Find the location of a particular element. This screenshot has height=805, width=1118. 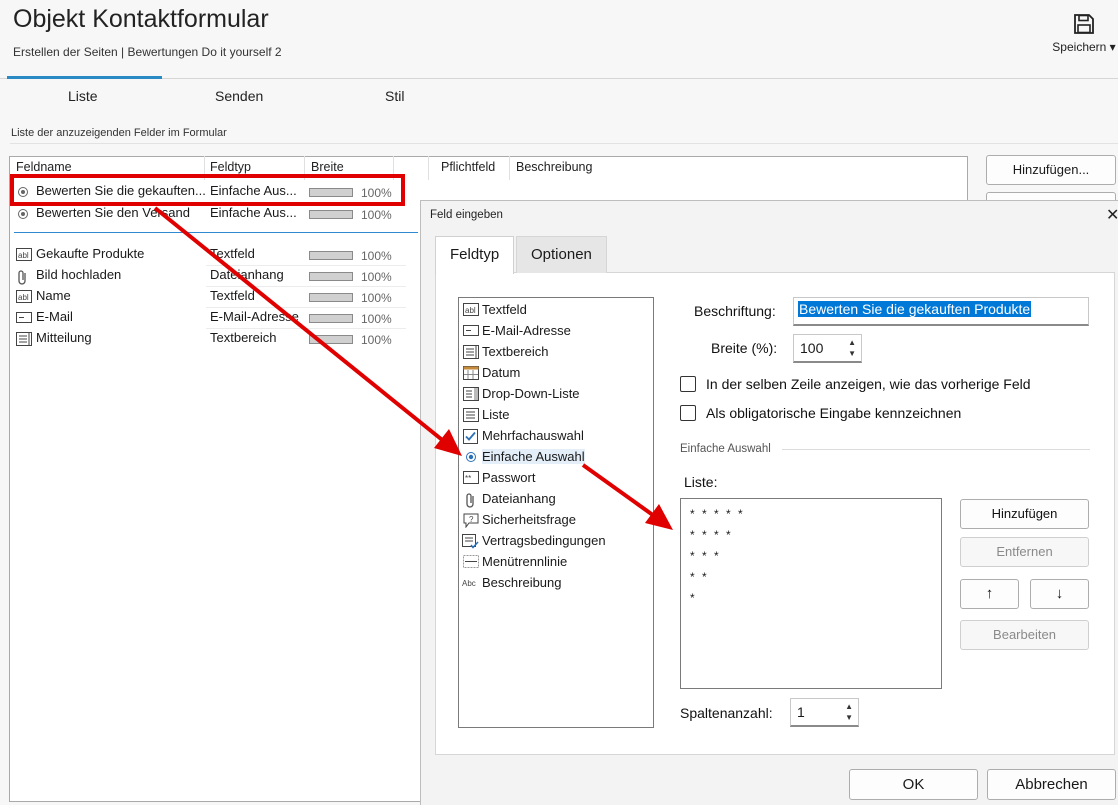

field-type-label: Textfeld is located at coordinates (504, 309).